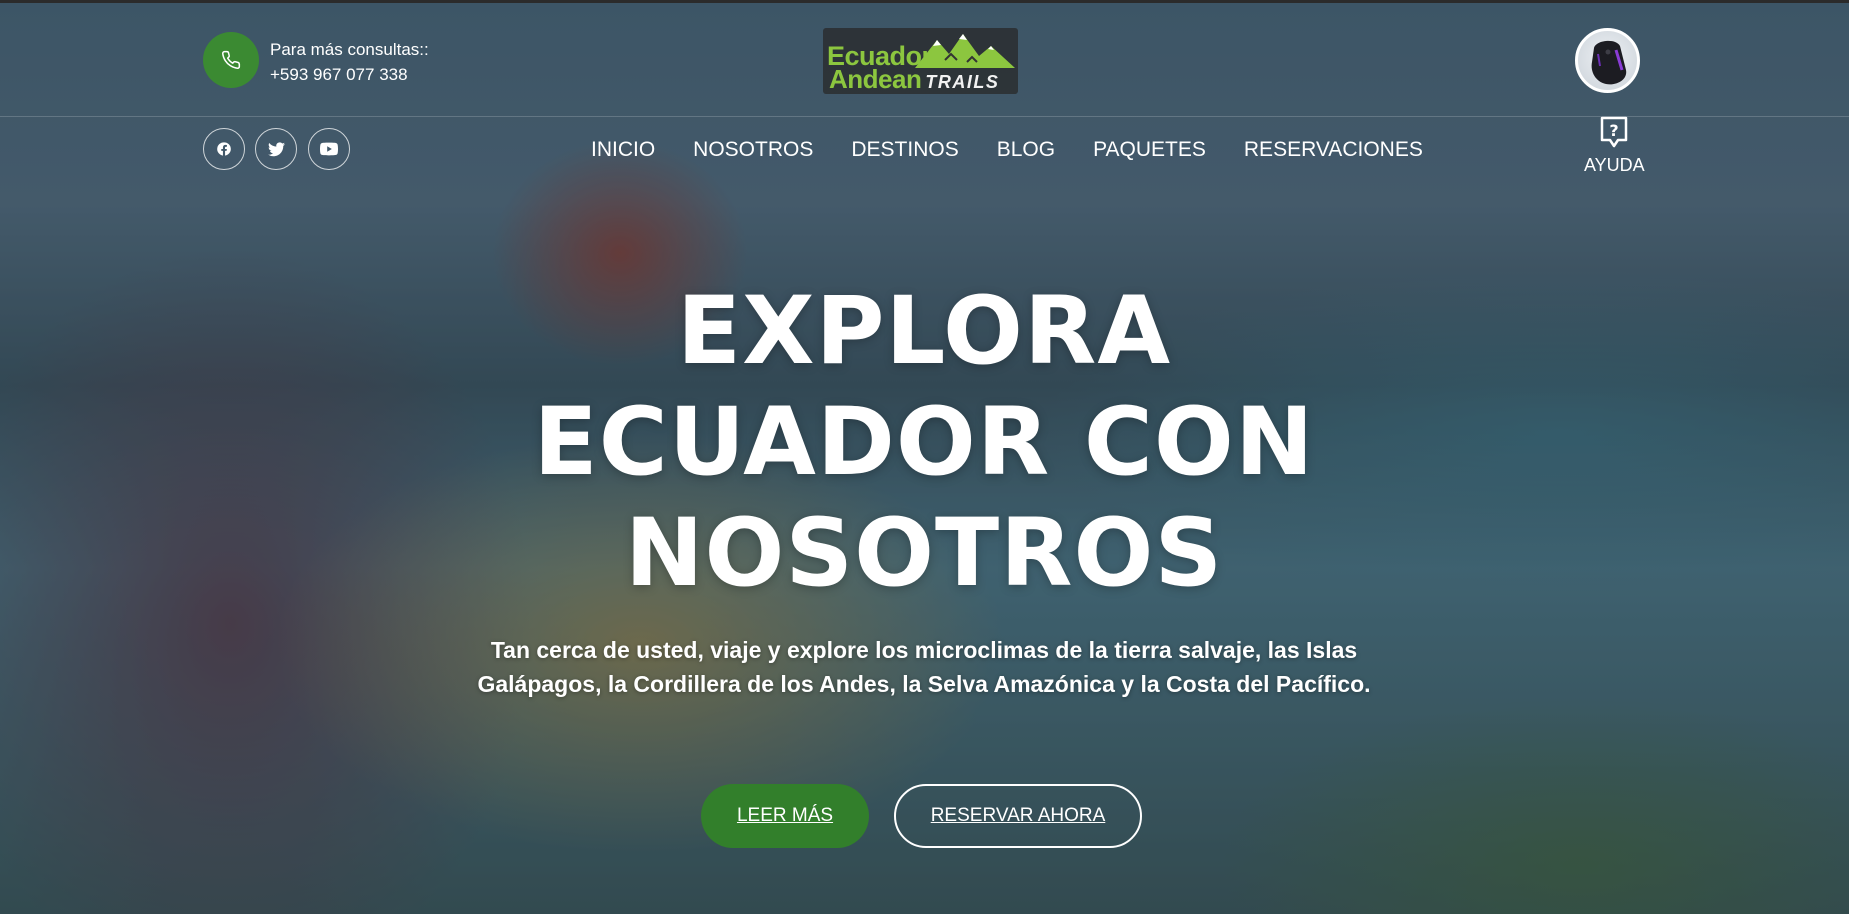  I want to click on logo-text-andean: Andean TRAILS, so click(914, 80).